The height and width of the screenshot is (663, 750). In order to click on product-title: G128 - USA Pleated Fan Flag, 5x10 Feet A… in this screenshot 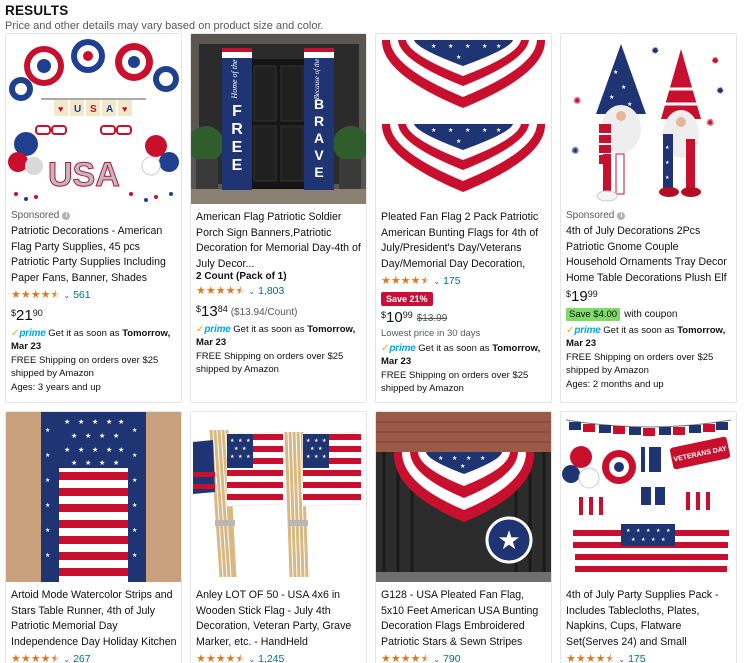, I will do `click(464, 619)`.